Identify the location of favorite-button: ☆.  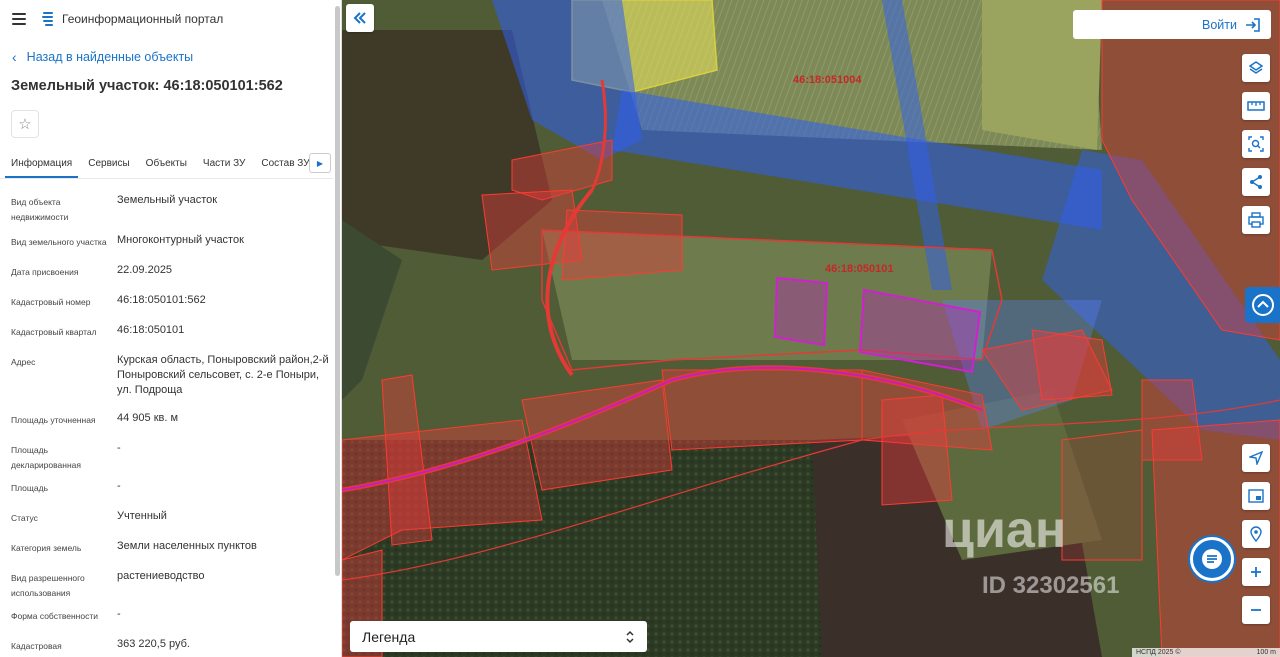
(25, 124).